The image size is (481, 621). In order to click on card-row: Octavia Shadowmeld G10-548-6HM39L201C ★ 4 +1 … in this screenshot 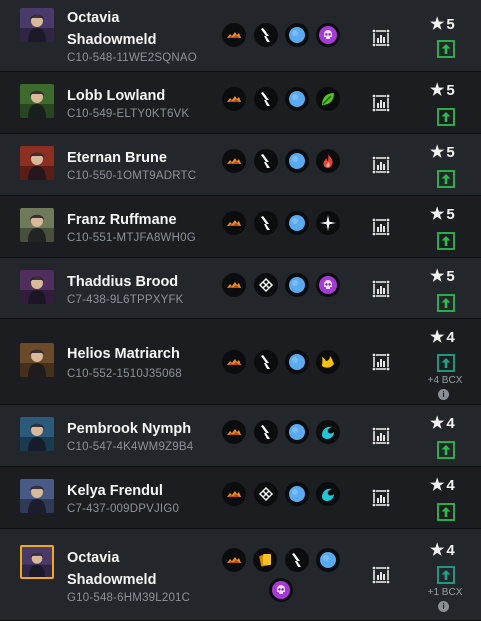, I will do `click(240, 575)`.